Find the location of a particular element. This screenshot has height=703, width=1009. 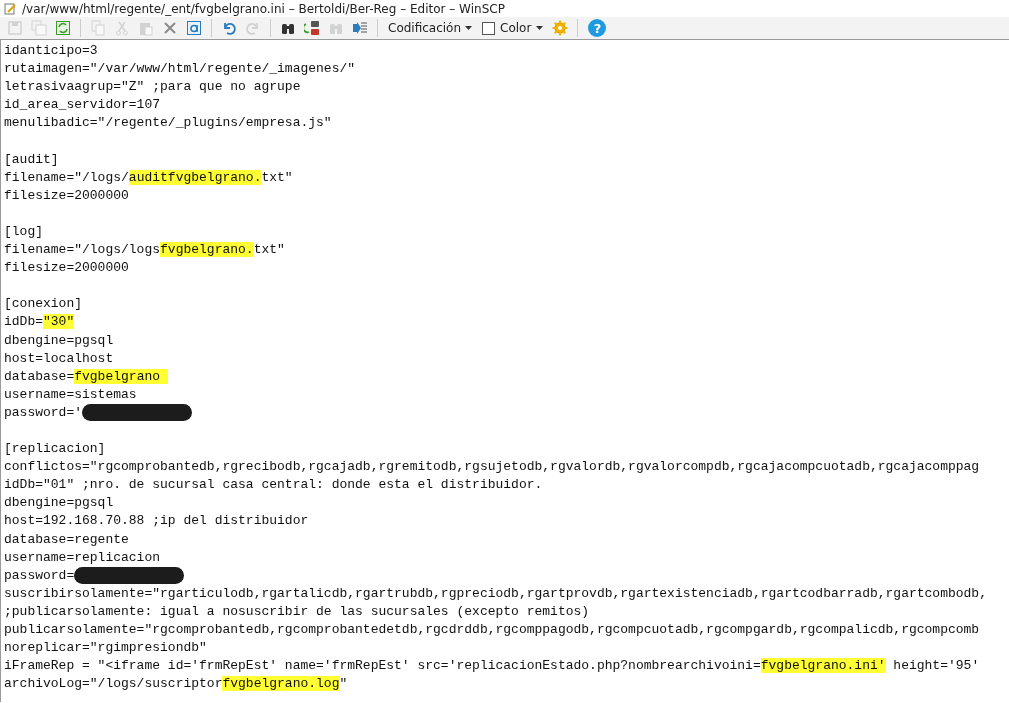

code-line: password= is located at coordinates (39, 575).